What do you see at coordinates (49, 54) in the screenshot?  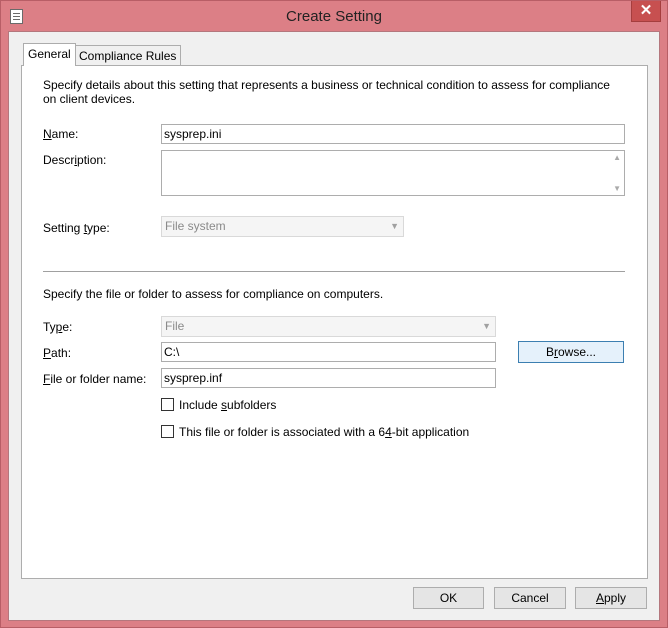 I see `tab-general: General` at bounding box center [49, 54].